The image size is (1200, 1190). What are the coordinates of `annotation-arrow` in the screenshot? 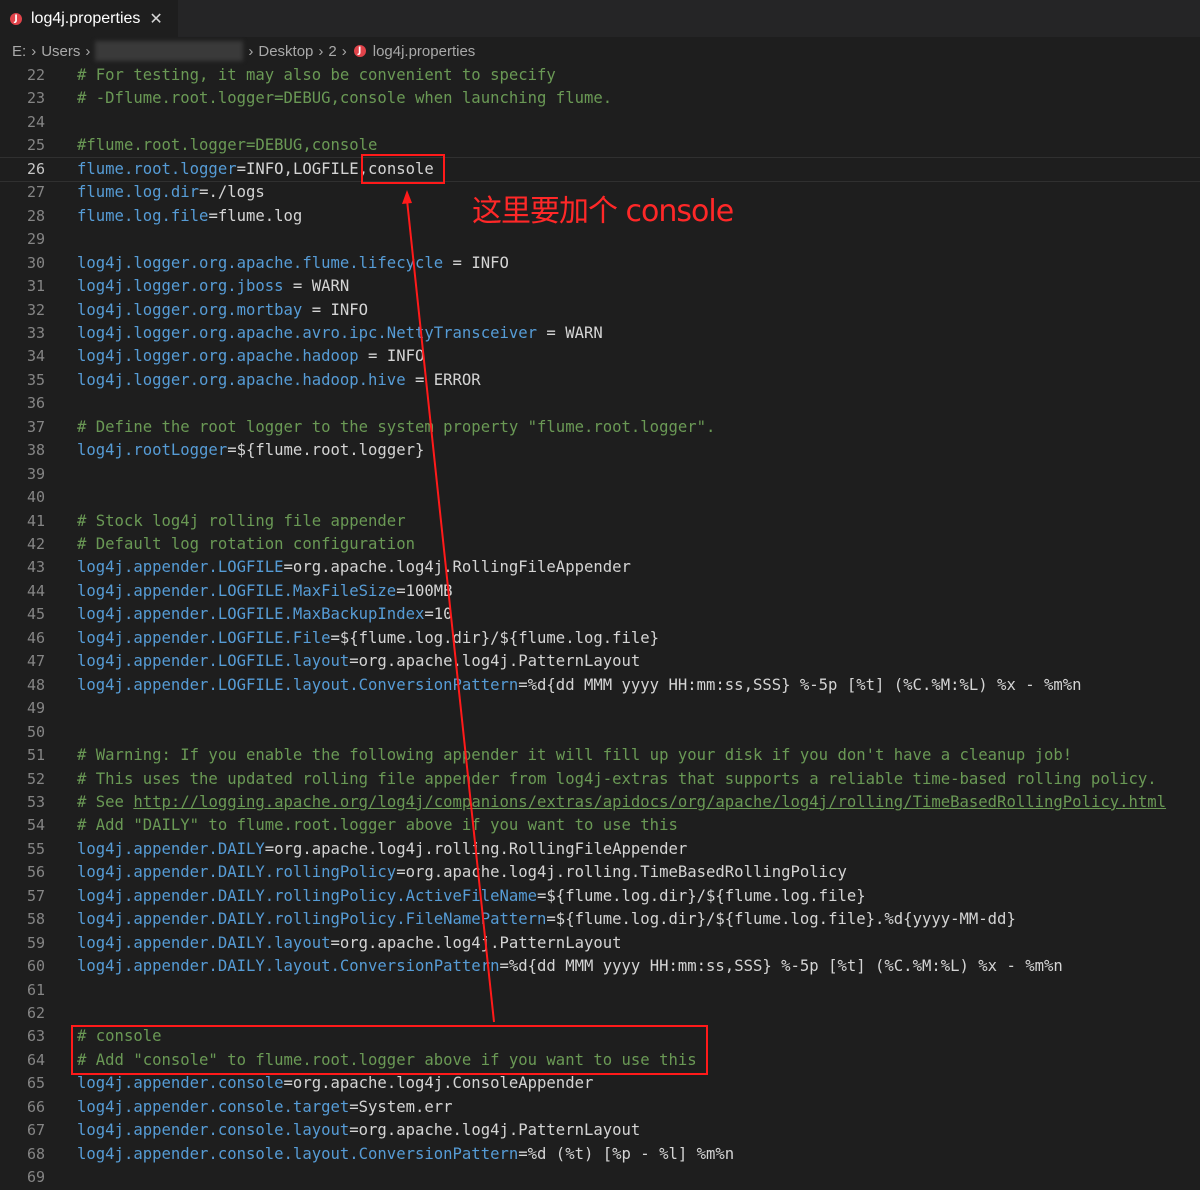 It's located at (448, 606).